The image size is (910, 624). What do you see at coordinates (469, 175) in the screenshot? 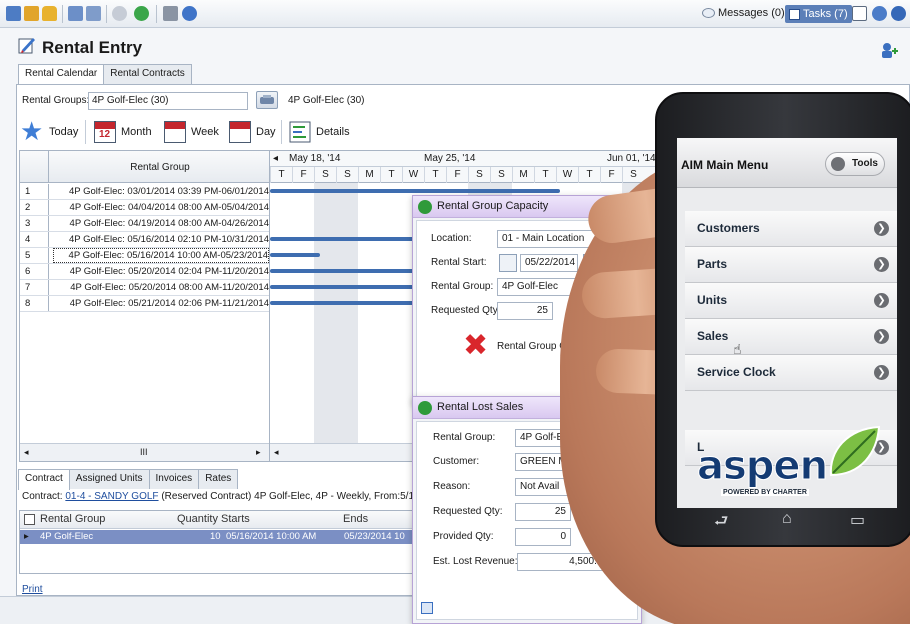
I see `gantt-day-row: TFSSMTWTFSSMTWTFS` at bounding box center [469, 175].